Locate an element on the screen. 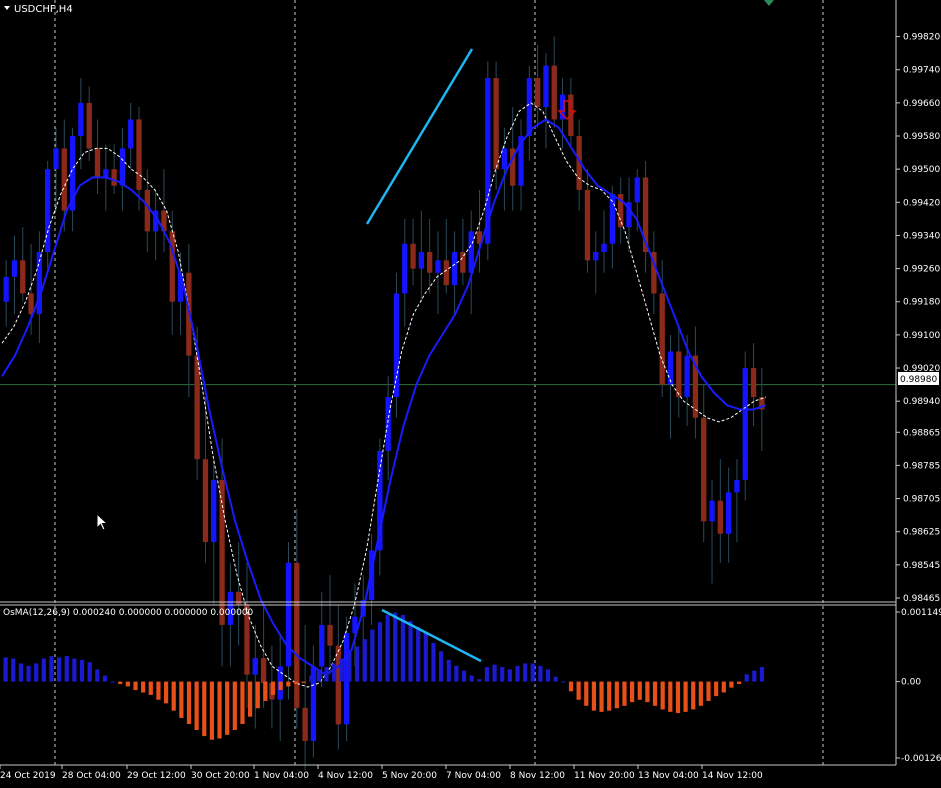  price-tick-label: 0.99580 is located at coordinates (921, 137).